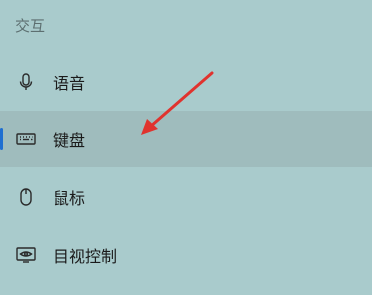 This screenshot has height=295, width=372. What do you see at coordinates (85, 256) in the screenshot?
I see `nav-item-label: 目视控制` at bounding box center [85, 256].